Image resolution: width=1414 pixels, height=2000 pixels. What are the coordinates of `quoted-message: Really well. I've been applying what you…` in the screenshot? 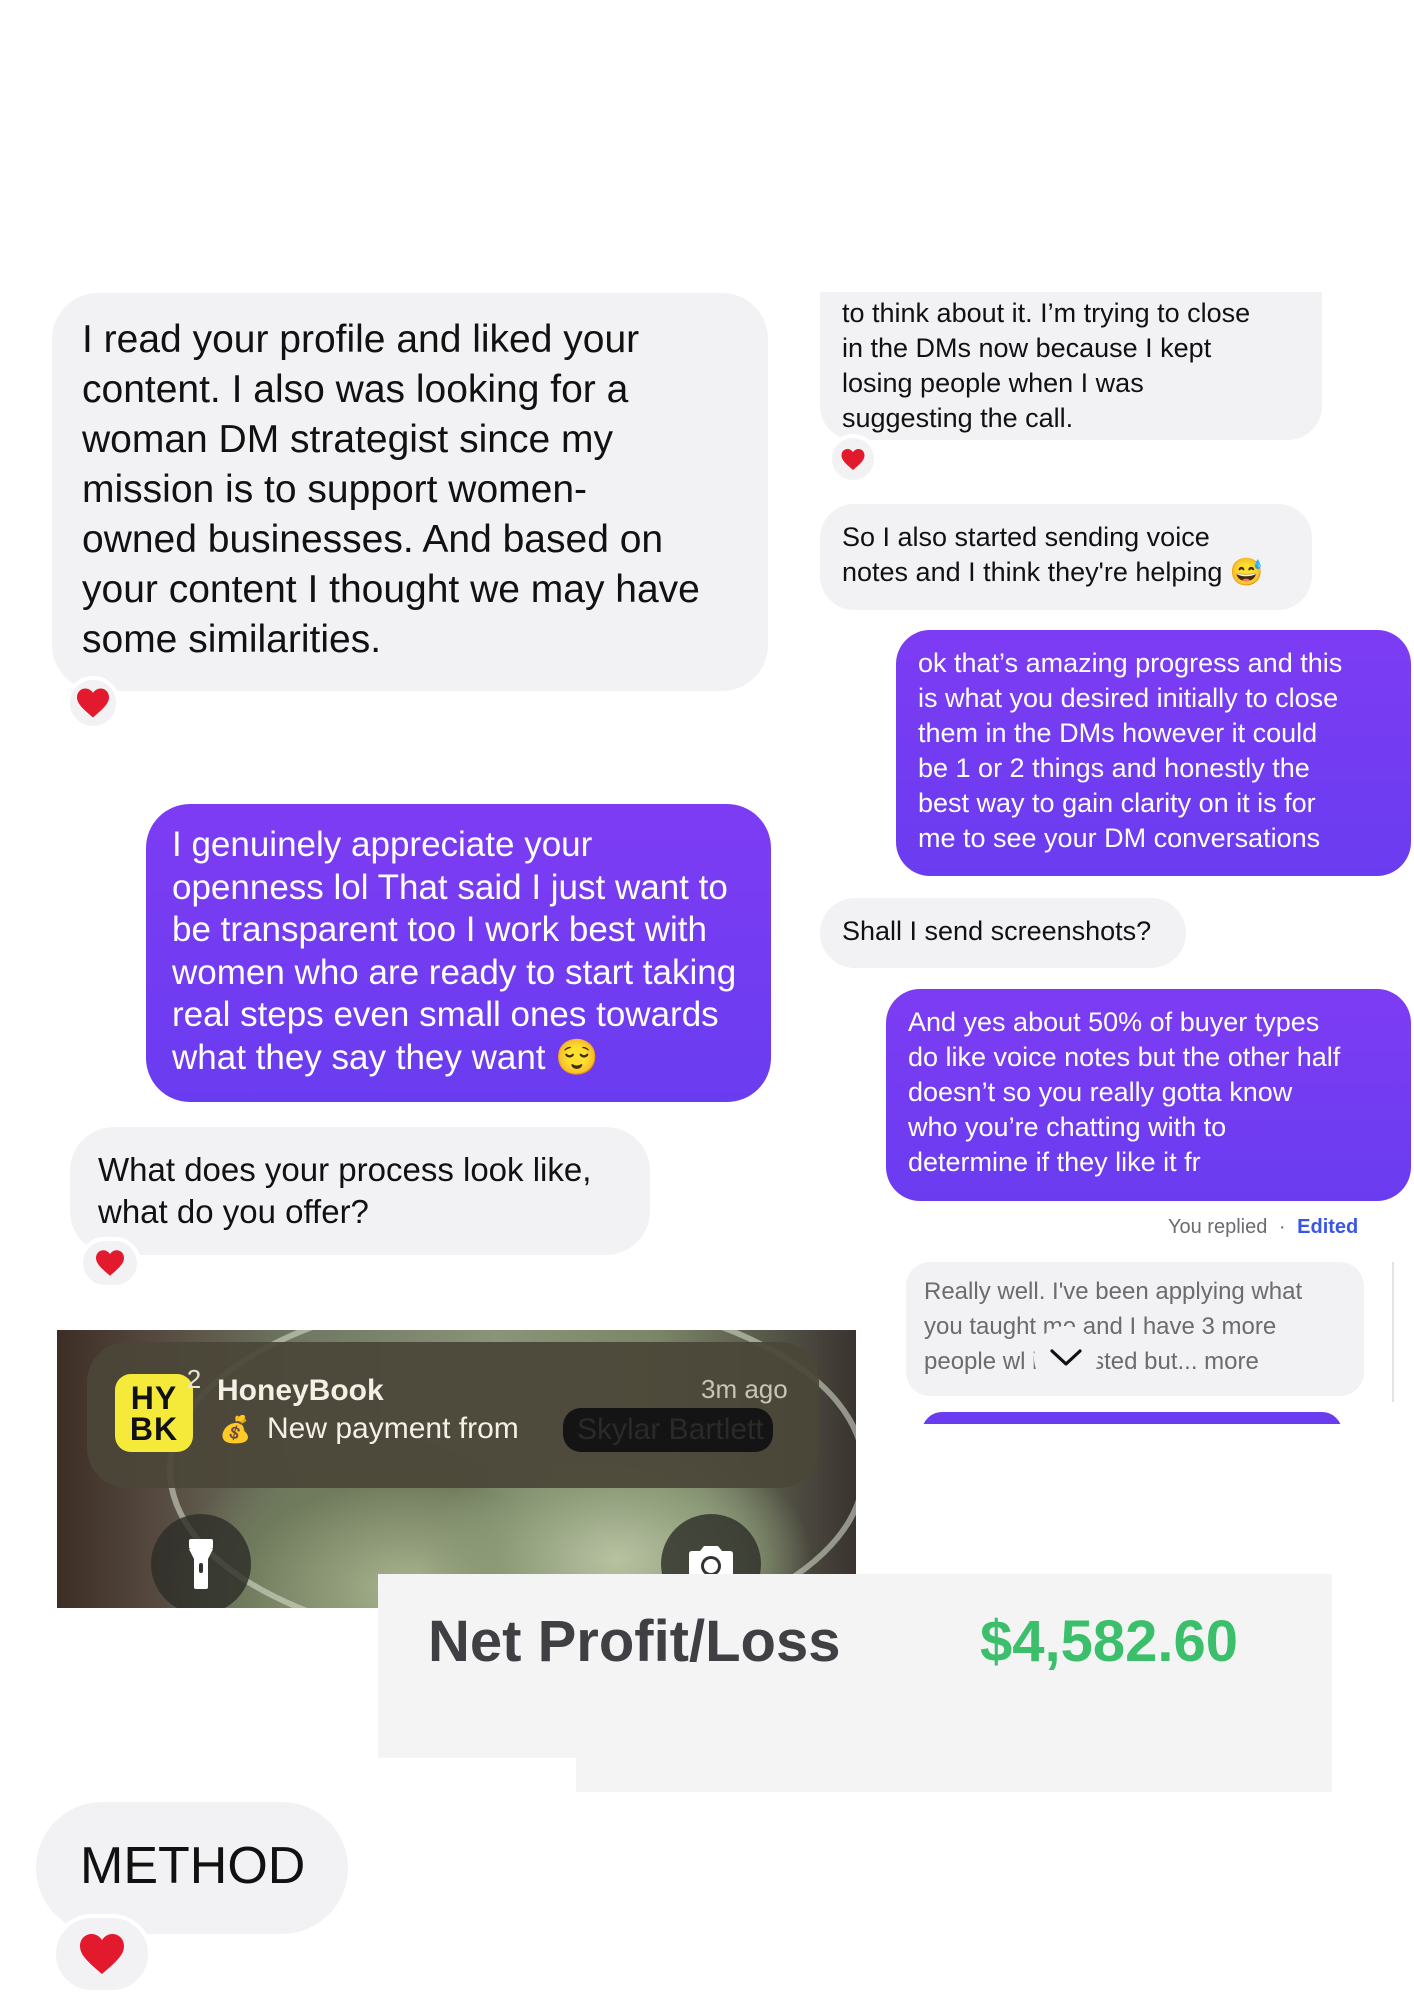 It's located at (1135, 1329).